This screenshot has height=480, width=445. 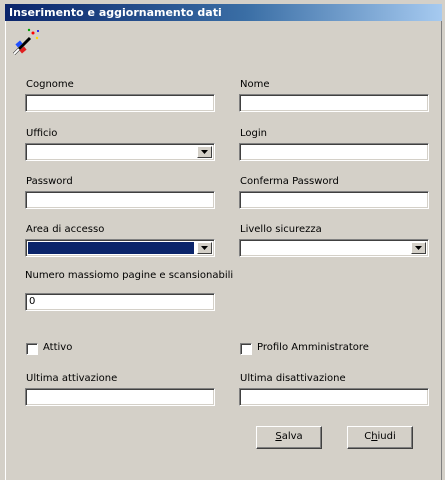 I want to click on ufficio-label: Ufficio, so click(x=42, y=133).